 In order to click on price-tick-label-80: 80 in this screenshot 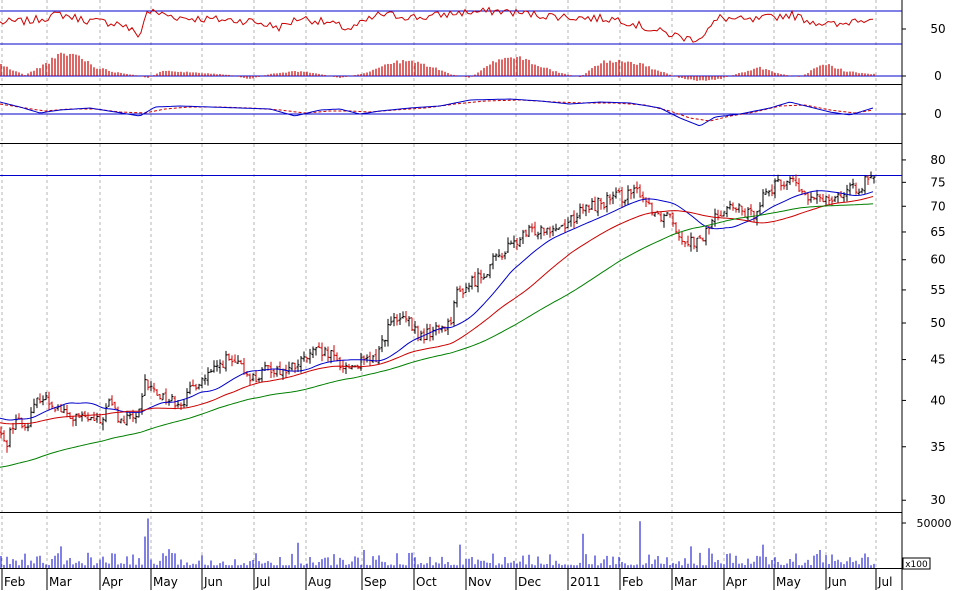, I will do `click(937, 160)`.